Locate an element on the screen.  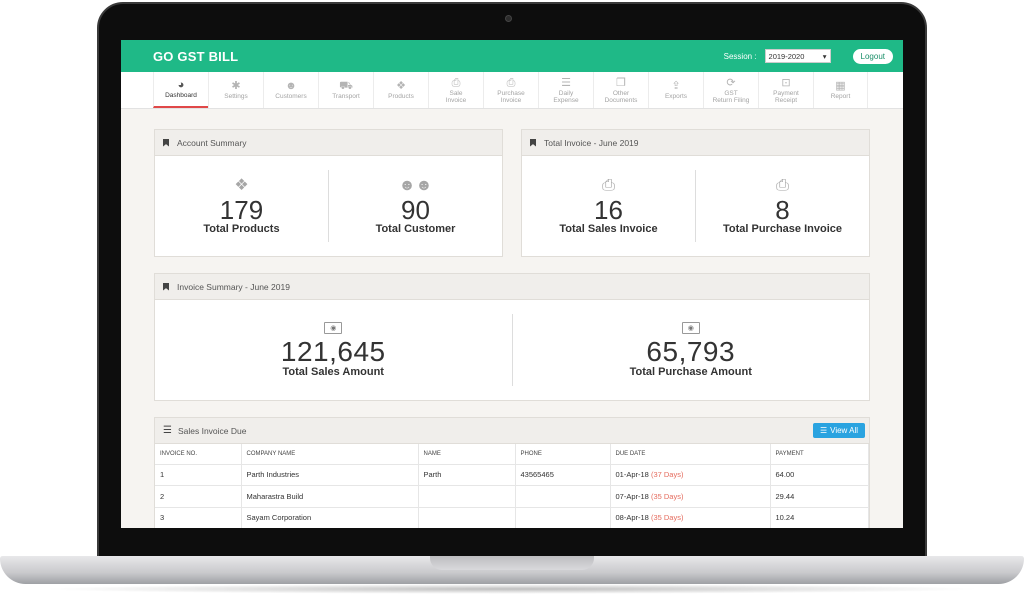
list-icon: ☰ is located at coordinates (823, 430).